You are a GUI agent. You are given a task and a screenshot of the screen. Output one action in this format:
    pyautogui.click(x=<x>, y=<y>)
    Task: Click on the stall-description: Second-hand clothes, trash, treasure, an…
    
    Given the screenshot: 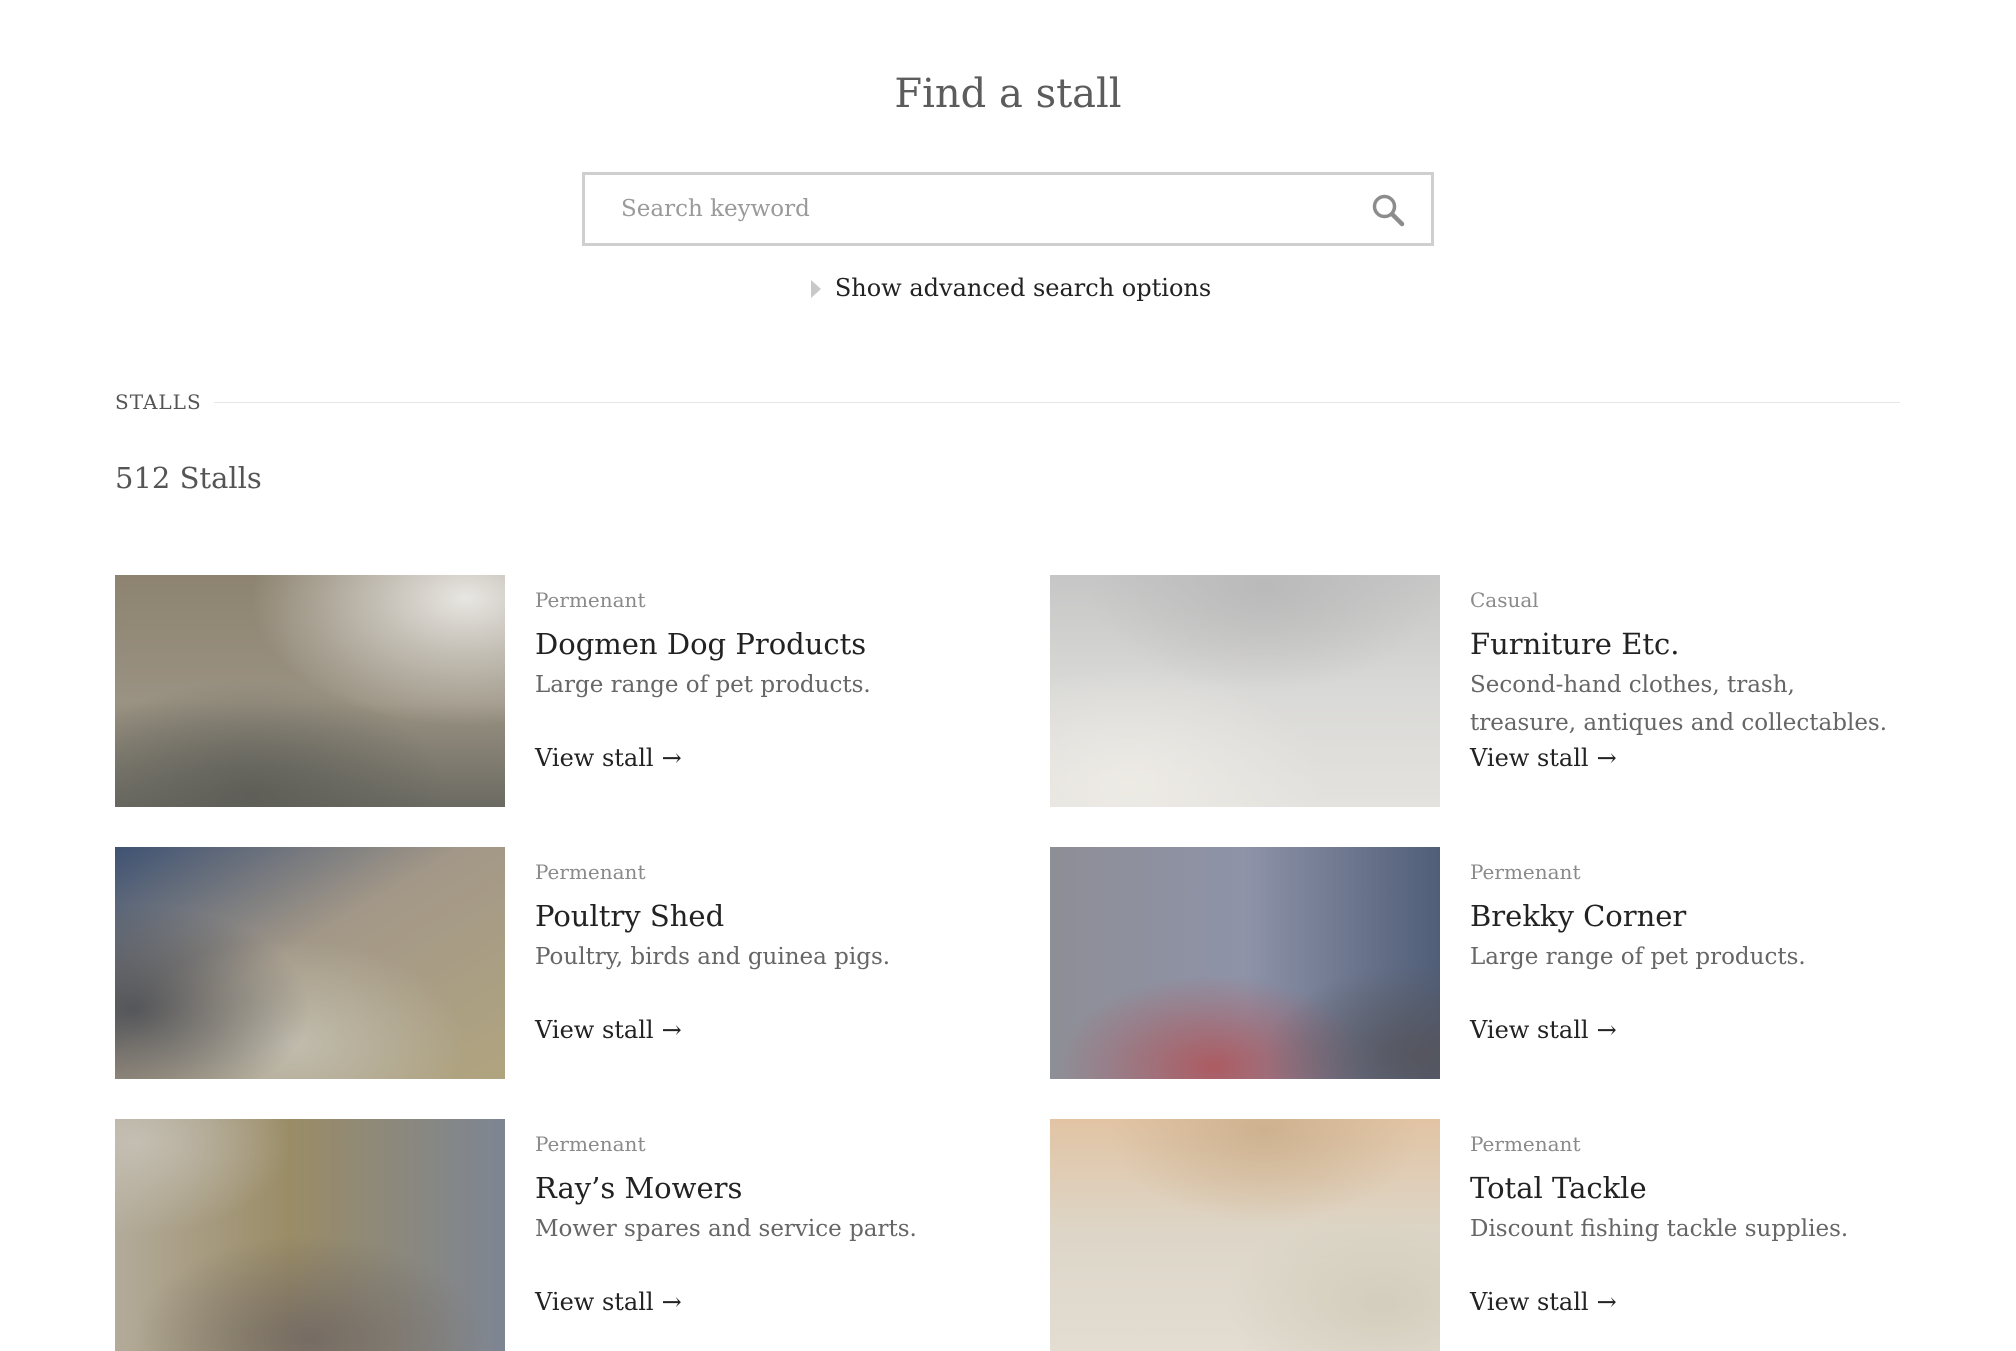 What is the action you would take?
    pyautogui.click(x=1679, y=704)
    